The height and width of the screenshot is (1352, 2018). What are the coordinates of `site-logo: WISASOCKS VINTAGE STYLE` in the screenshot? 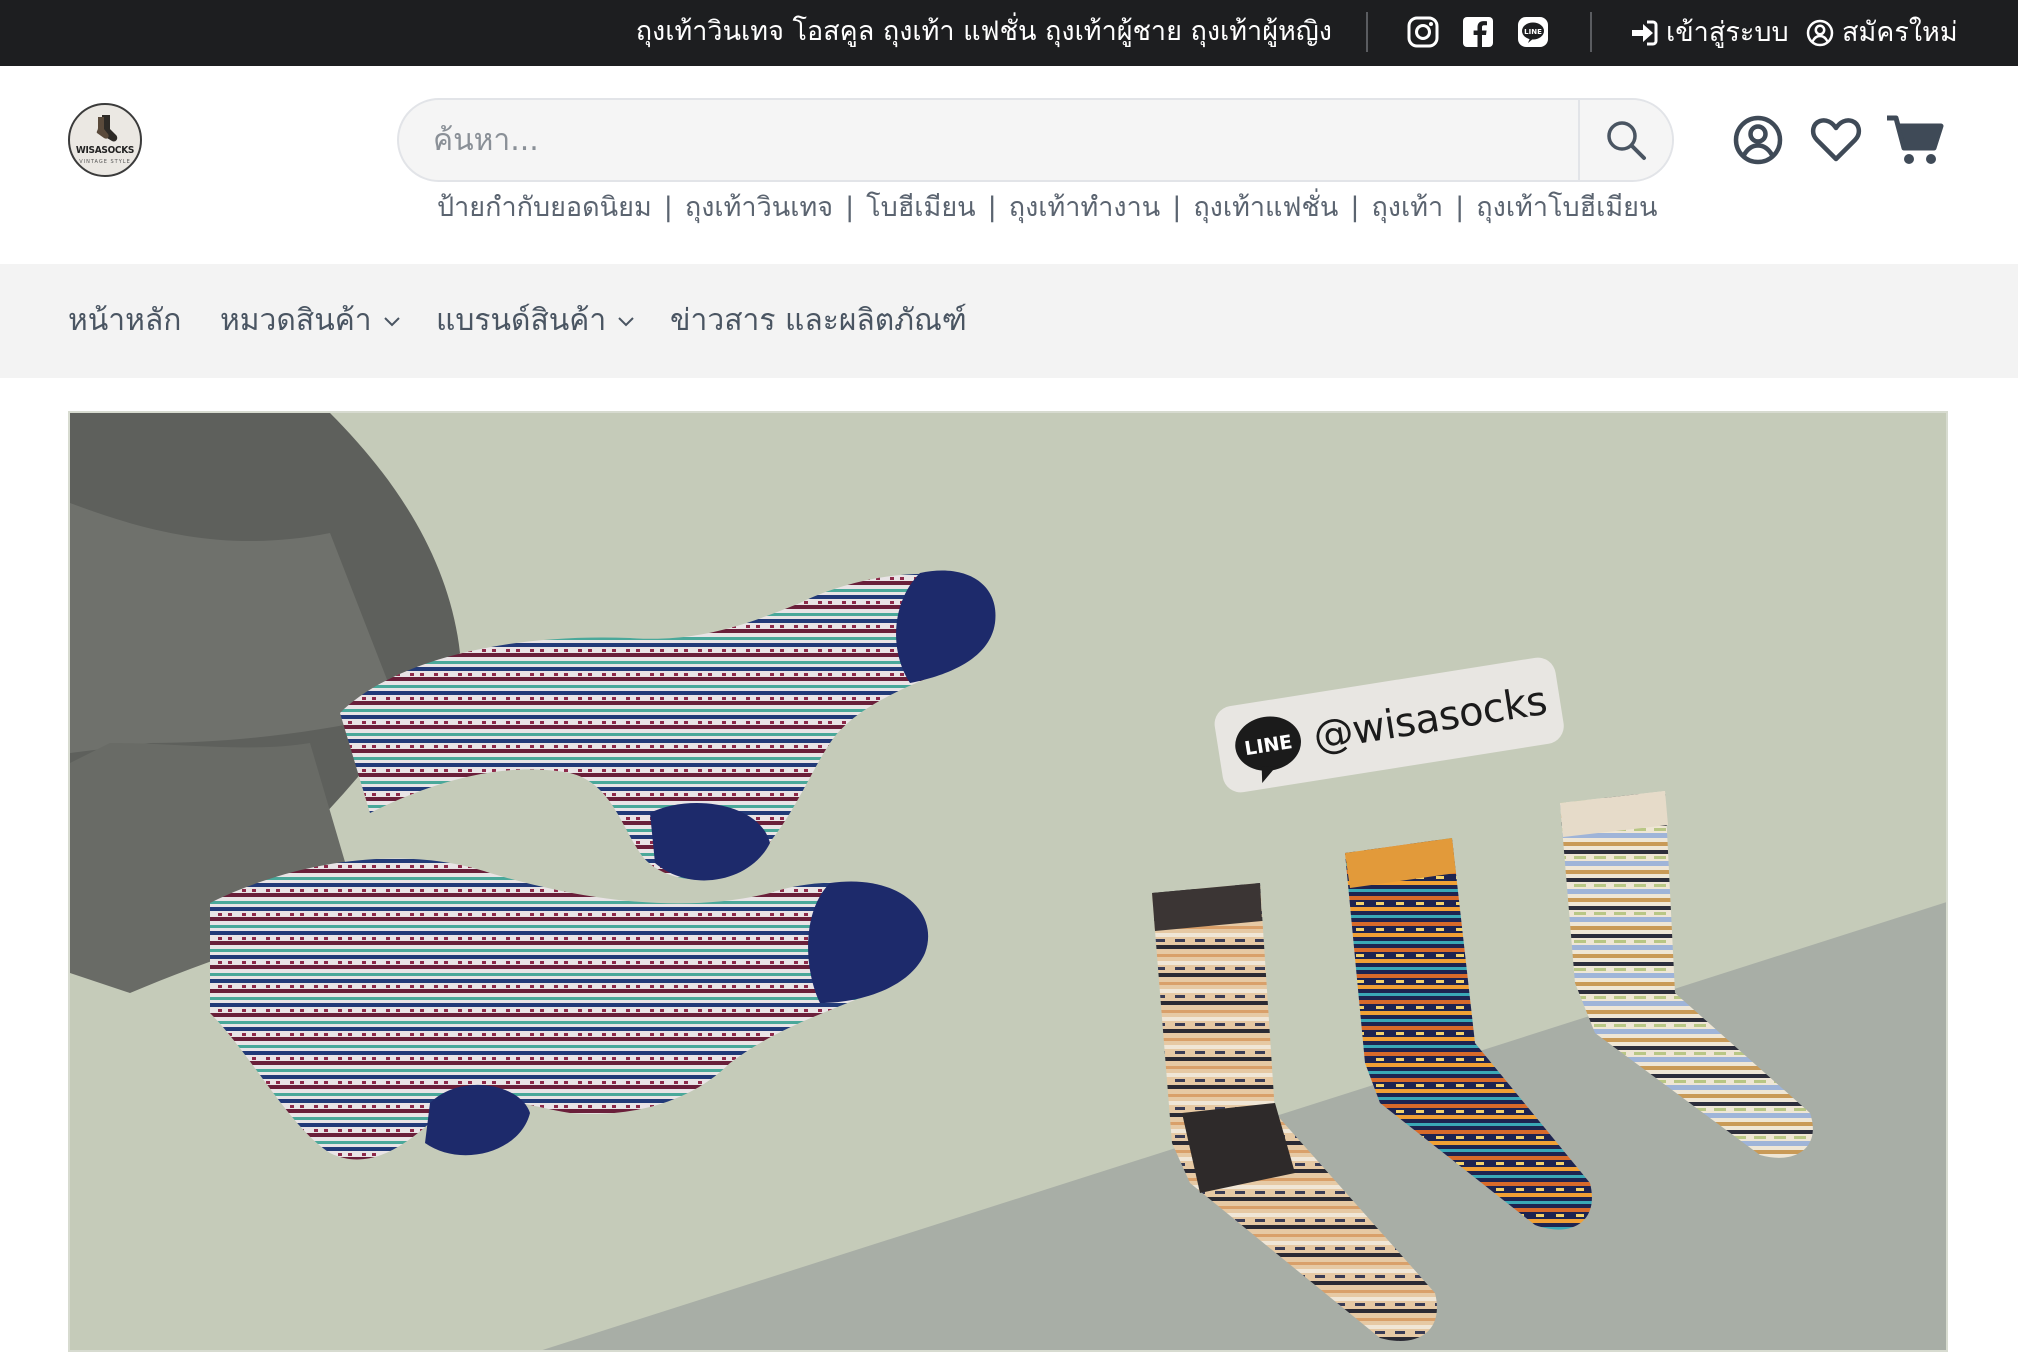 It's located at (105, 140).